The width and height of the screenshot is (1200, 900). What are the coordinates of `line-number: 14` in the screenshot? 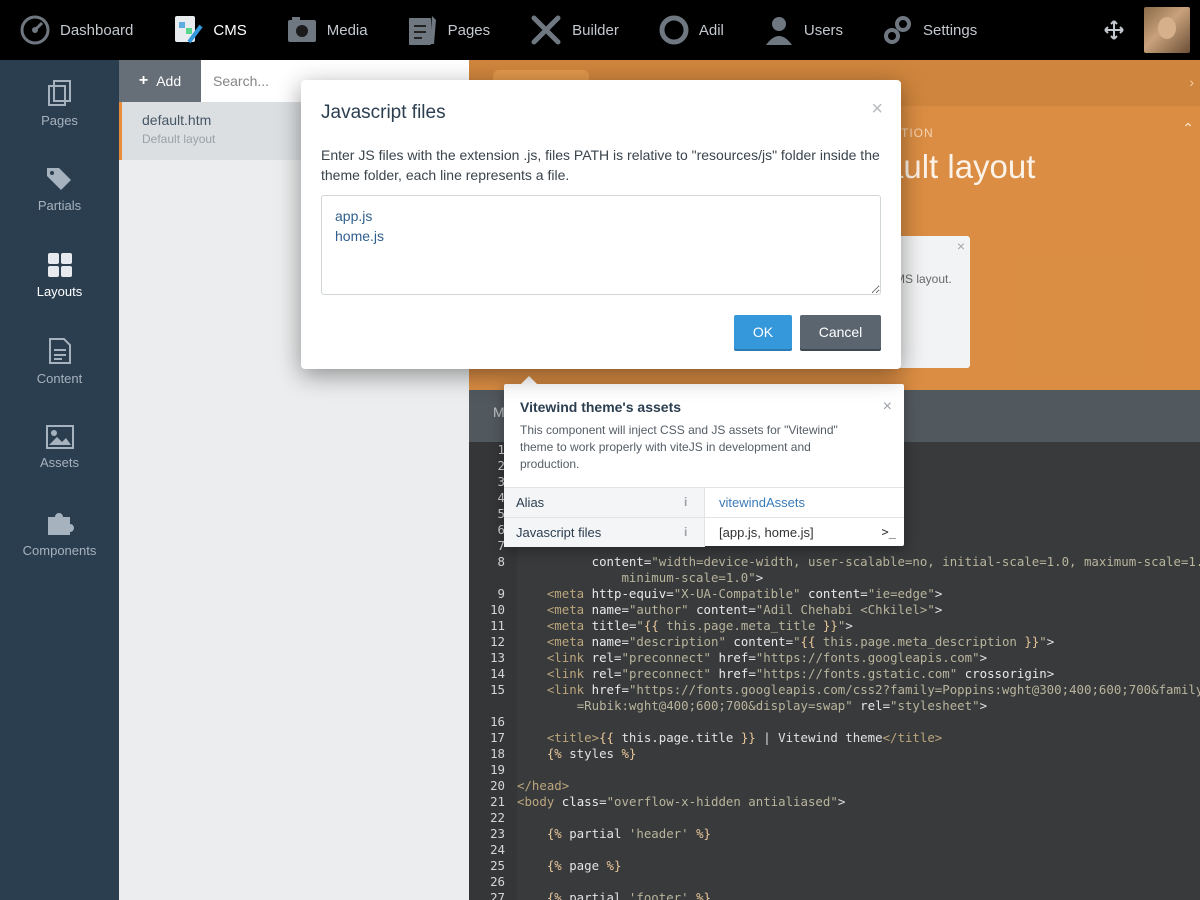 It's located at (497, 673).